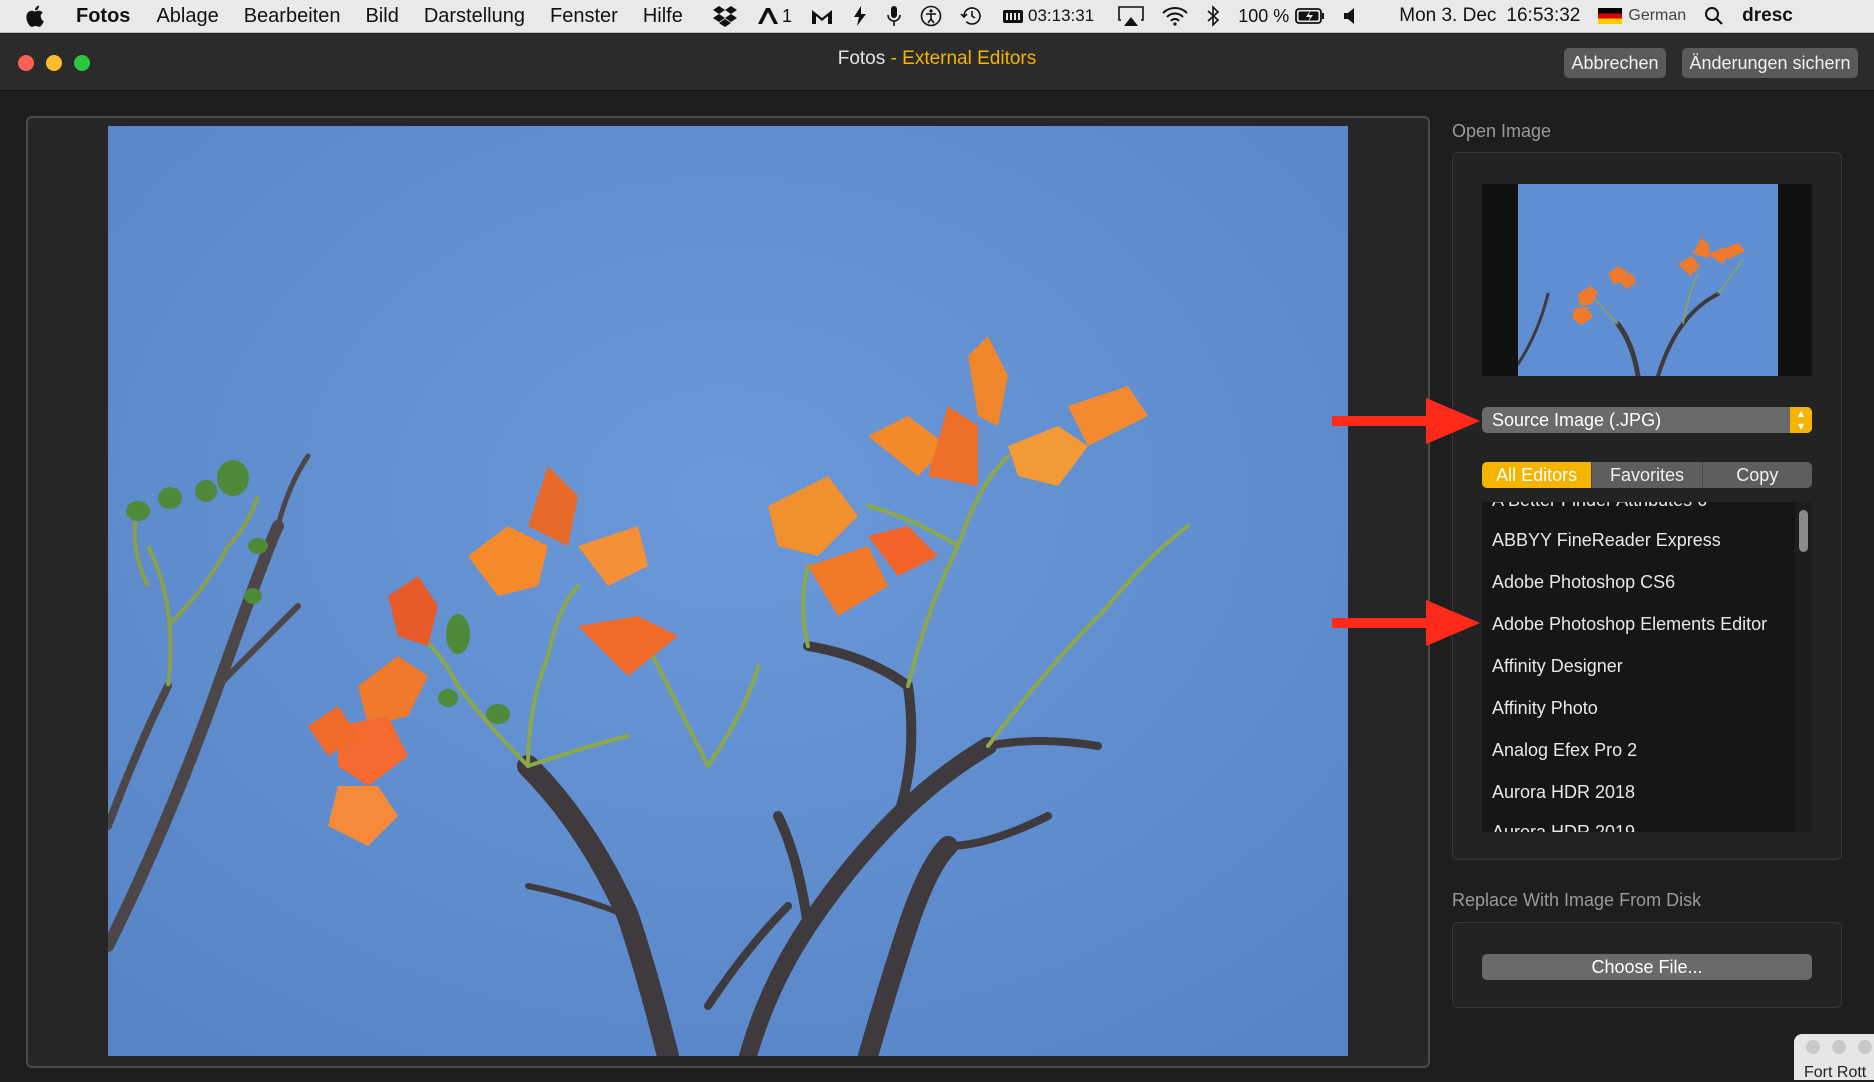 The width and height of the screenshot is (1874, 1082). What do you see at coordinates (969, 58) in the screenshot?
I see `title-extension: External Editors` at bounding box center [969, 58].